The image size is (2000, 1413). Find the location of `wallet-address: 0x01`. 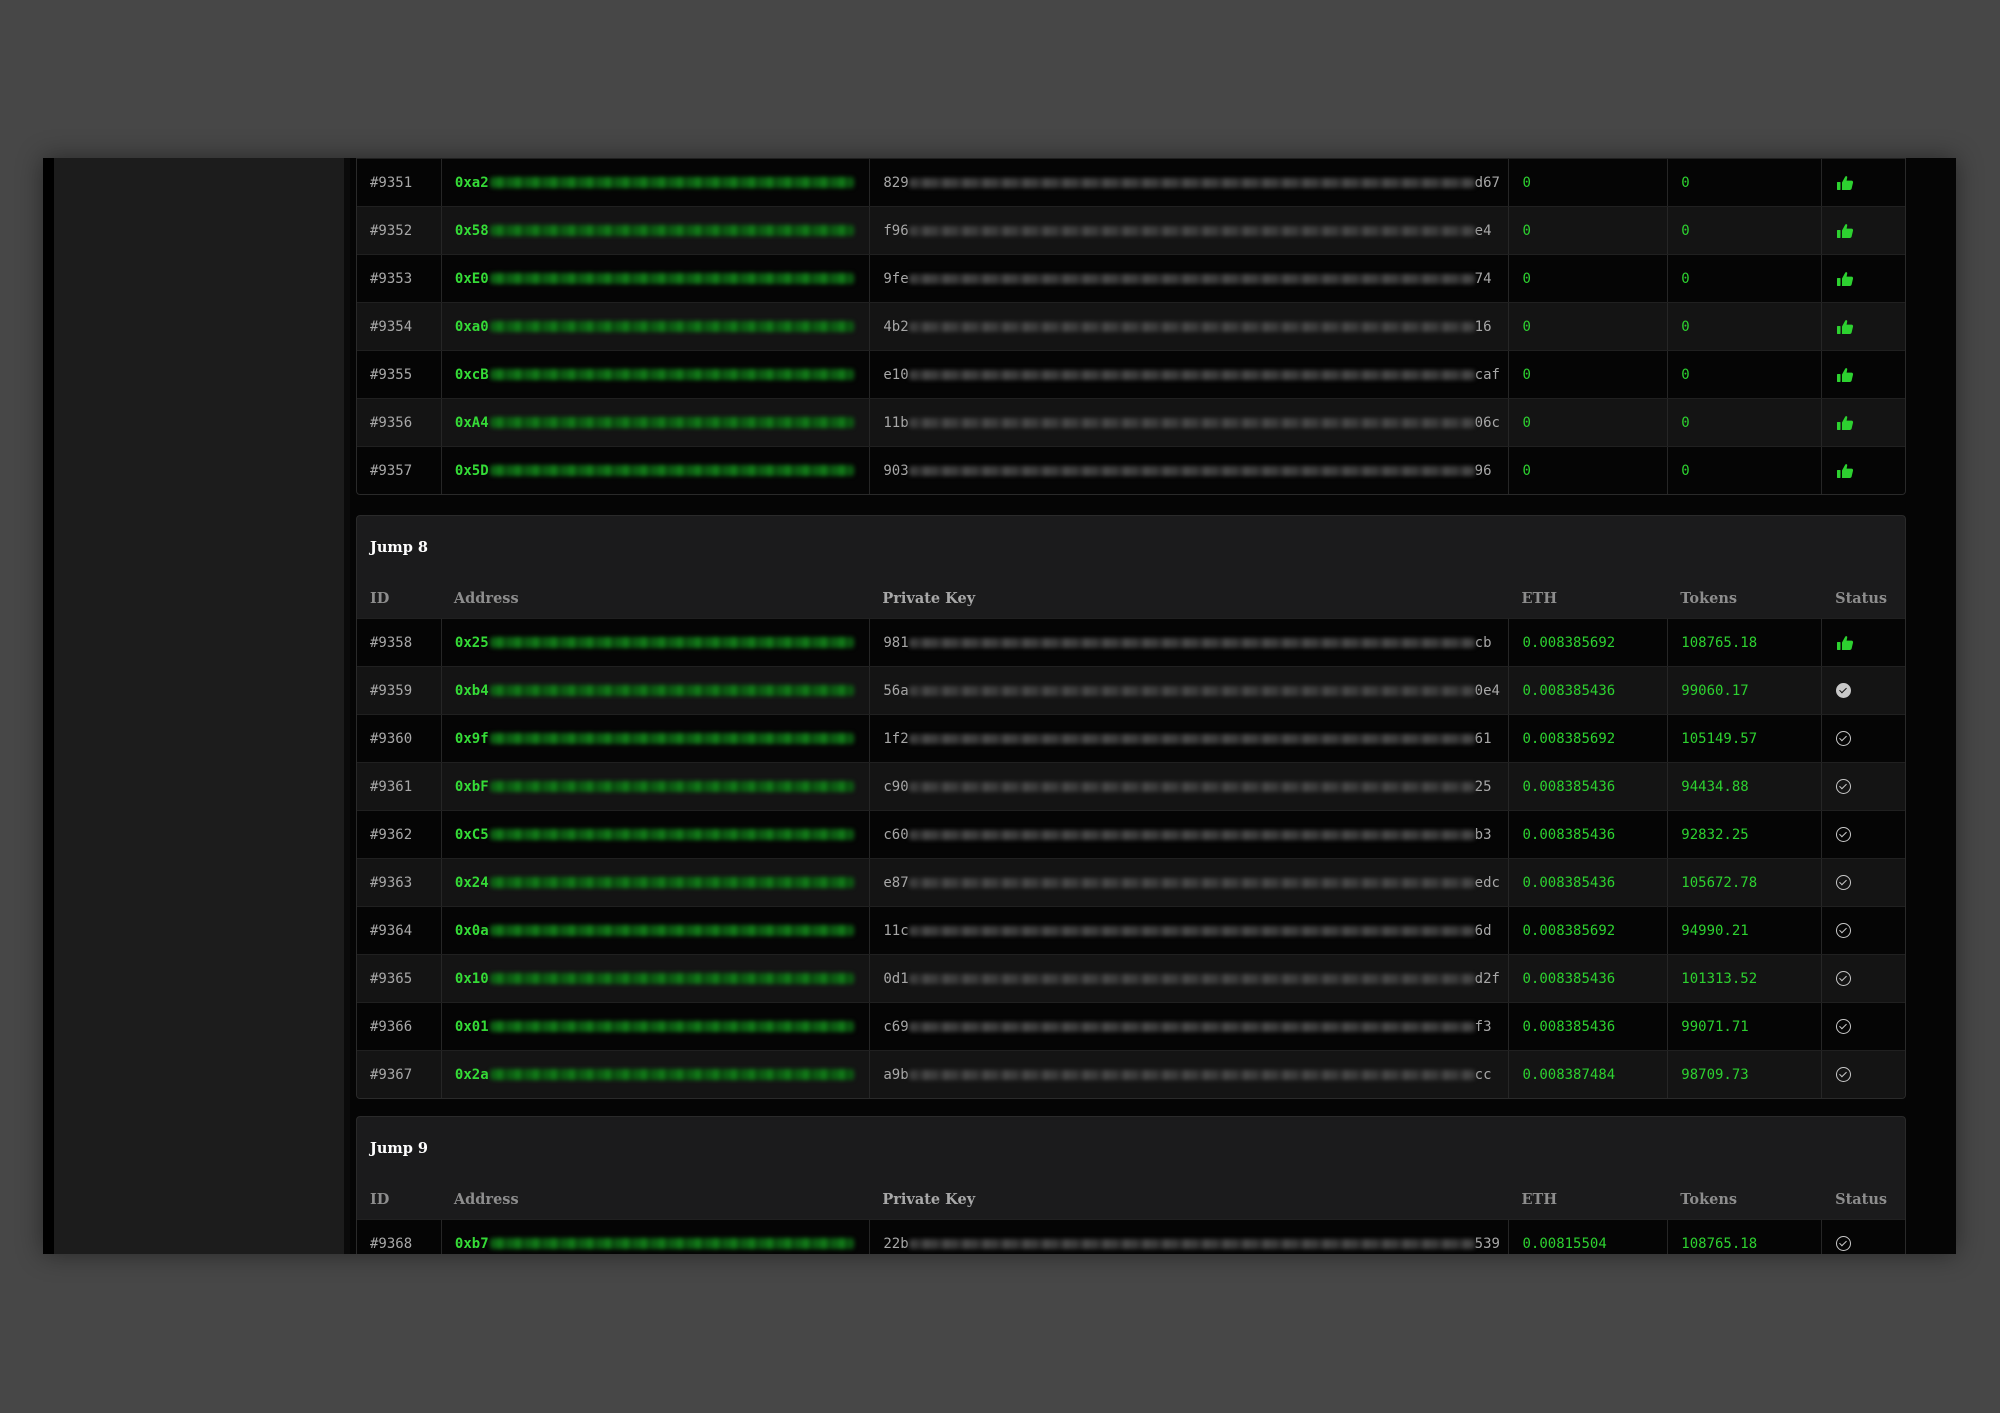

wallet-address: 0x01 is located at coordinates (654, 1026).